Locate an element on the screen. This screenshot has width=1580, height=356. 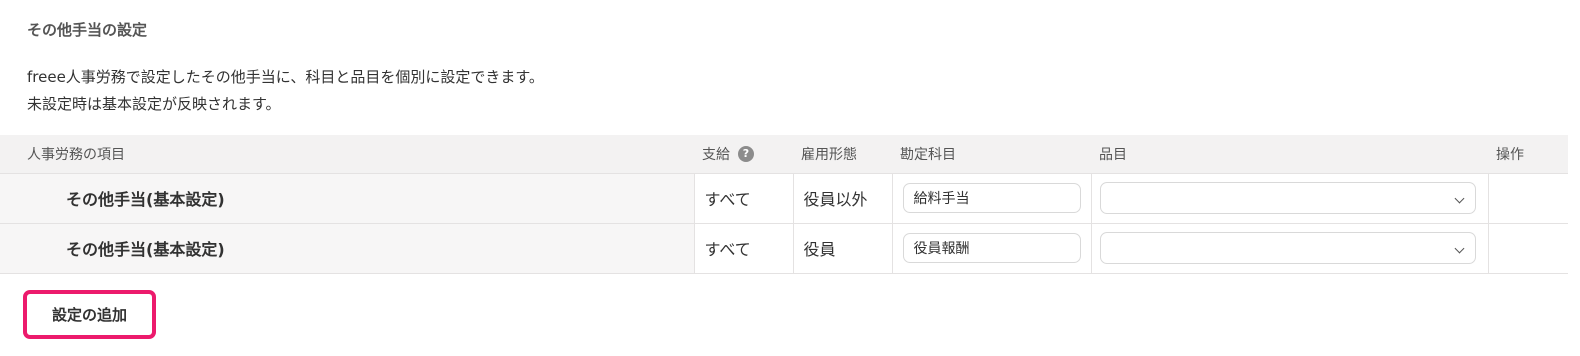
header-employment: 雇用形態 is located at coordinates (842, 154).